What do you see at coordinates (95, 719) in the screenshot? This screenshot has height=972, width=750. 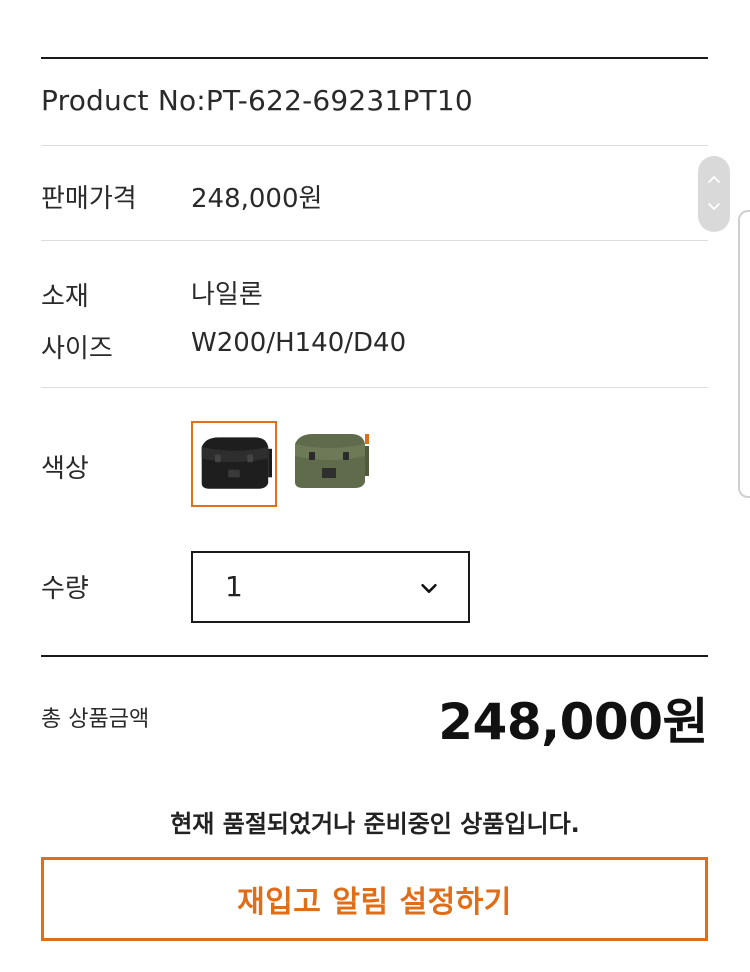 I see `total-label: 총 상품금액` at bounding box center [95, 719].